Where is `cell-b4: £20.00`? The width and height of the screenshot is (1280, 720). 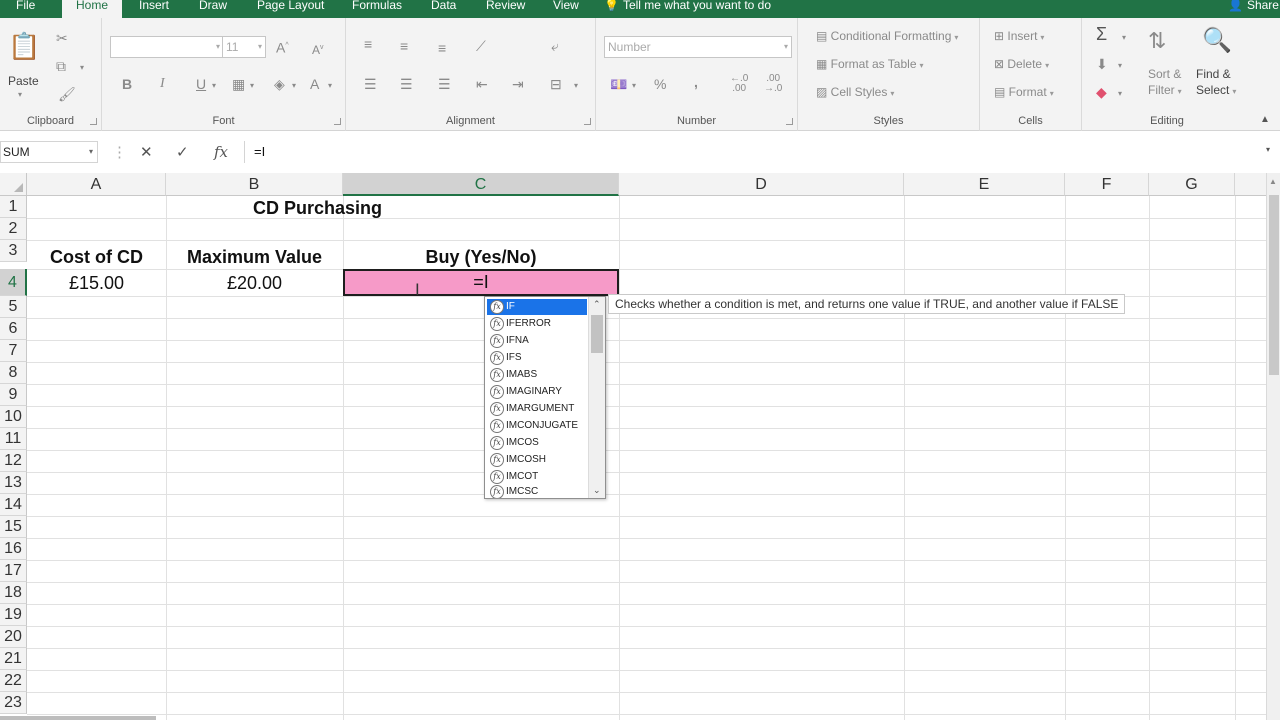 cell-b4: £20.00 is located at coordinates (254, 283).